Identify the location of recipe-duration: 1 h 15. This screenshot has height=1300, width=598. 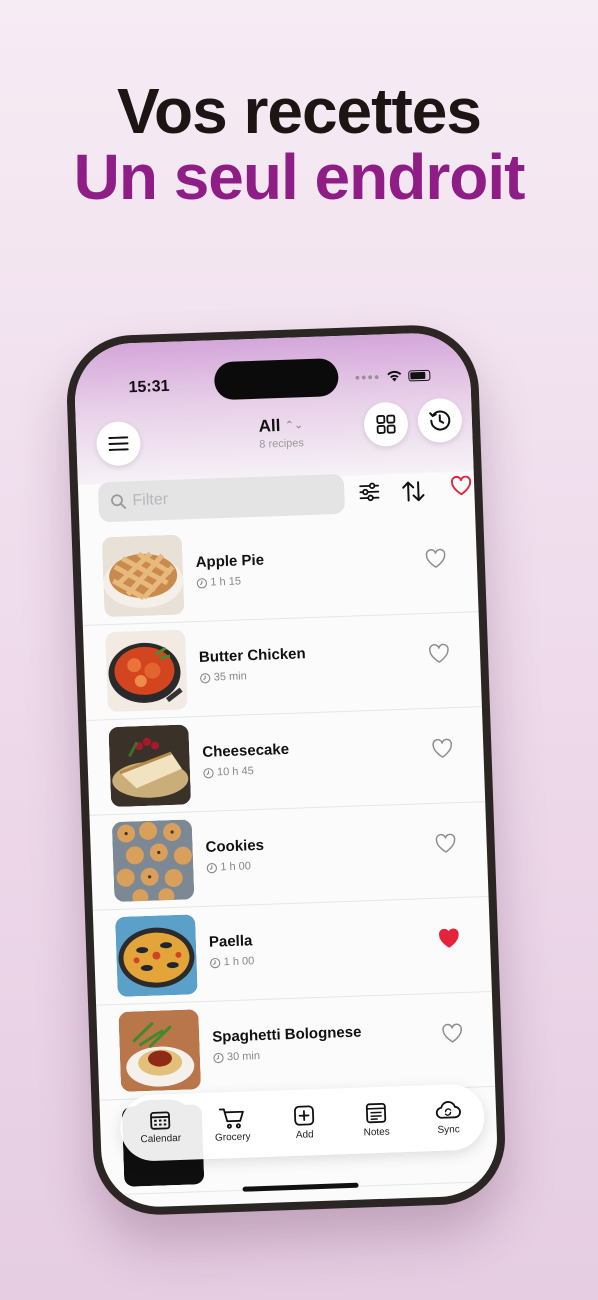
(218, 582).